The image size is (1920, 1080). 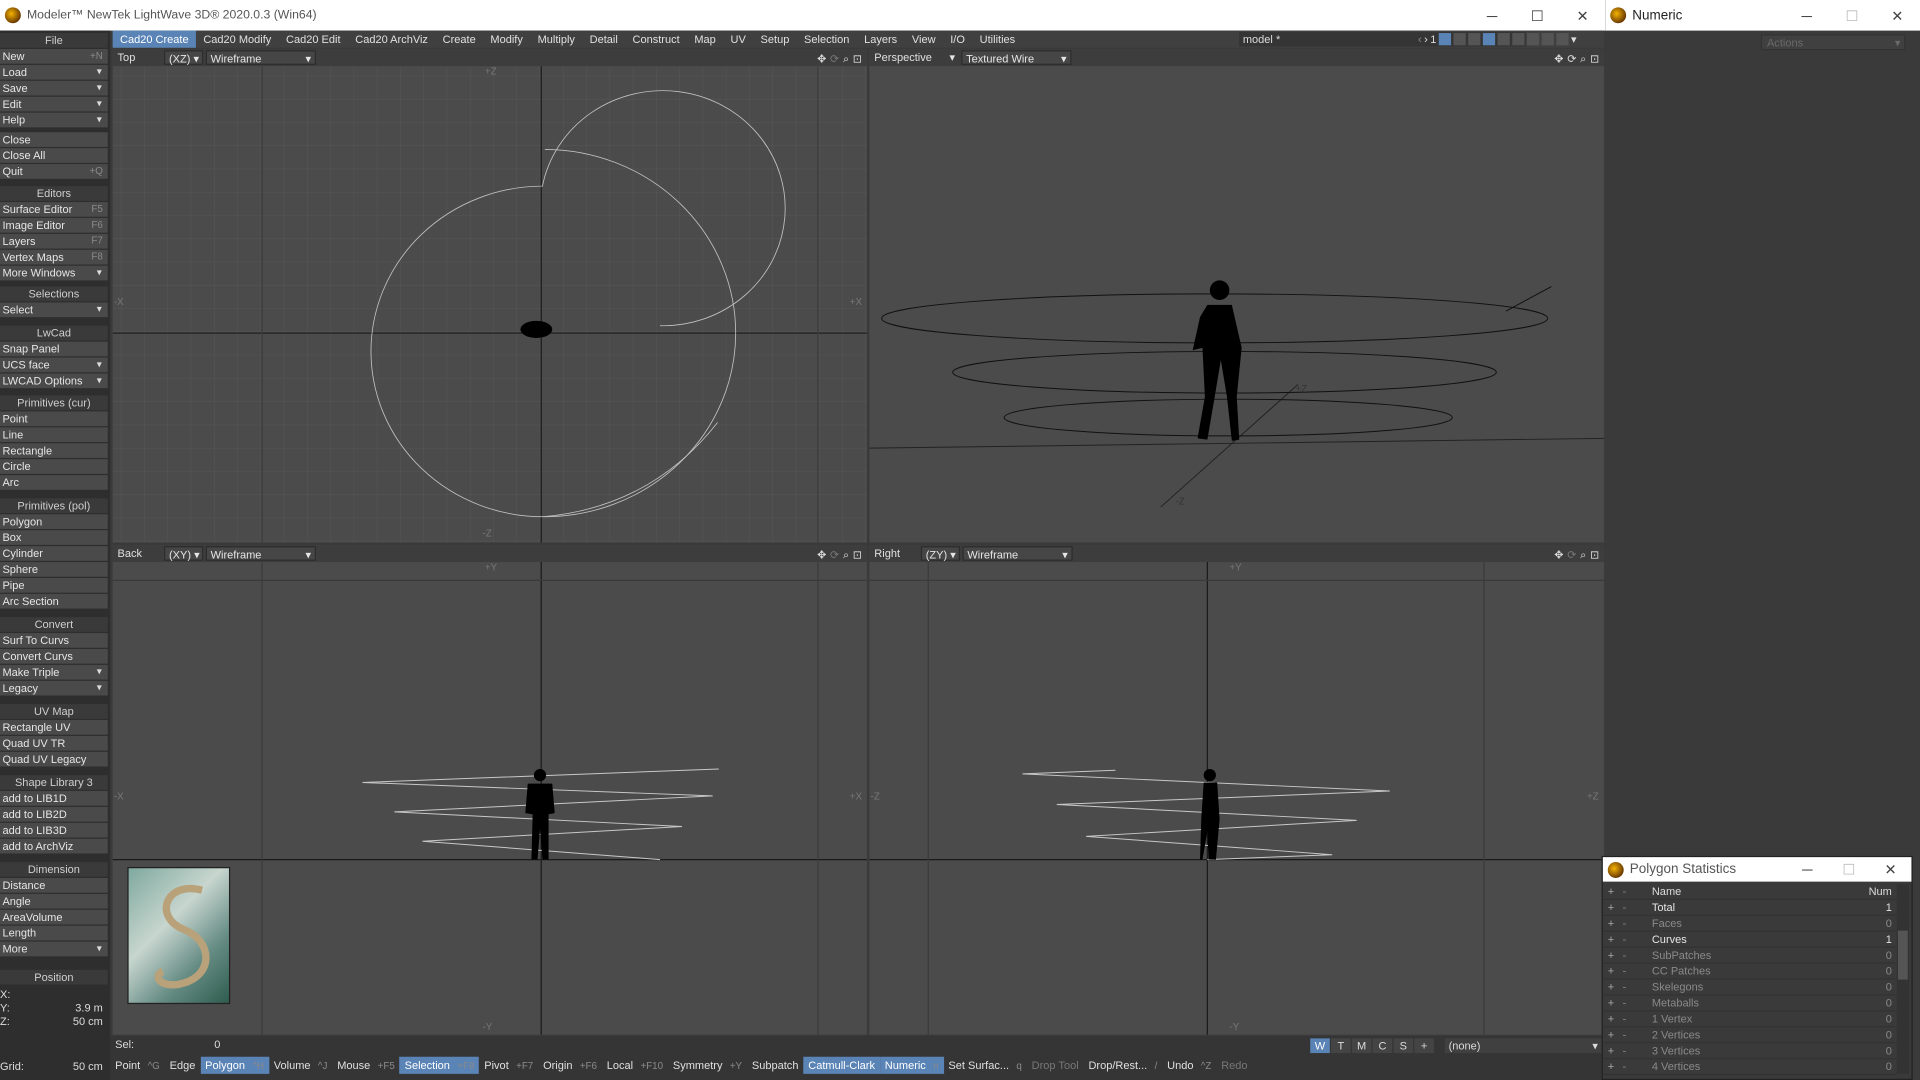 I want to click on table-row: + - Metaballs 0, so click(x=1749, y=1004).